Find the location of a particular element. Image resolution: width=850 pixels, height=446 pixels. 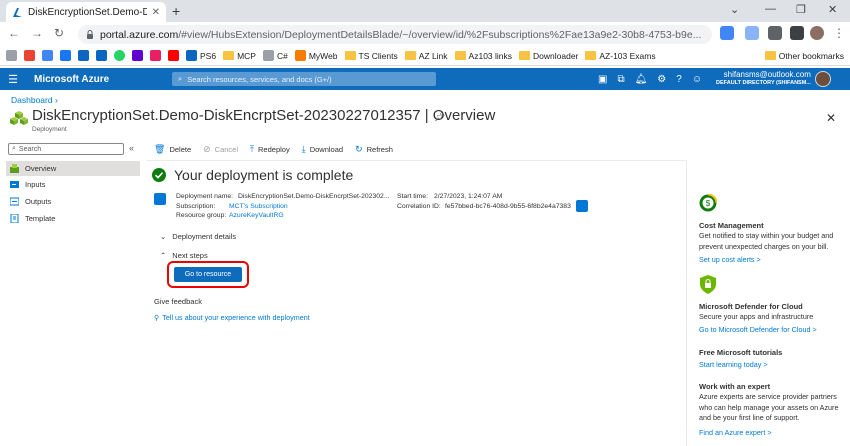

download-icon: ⤓ is located at coordinates (303, 148).